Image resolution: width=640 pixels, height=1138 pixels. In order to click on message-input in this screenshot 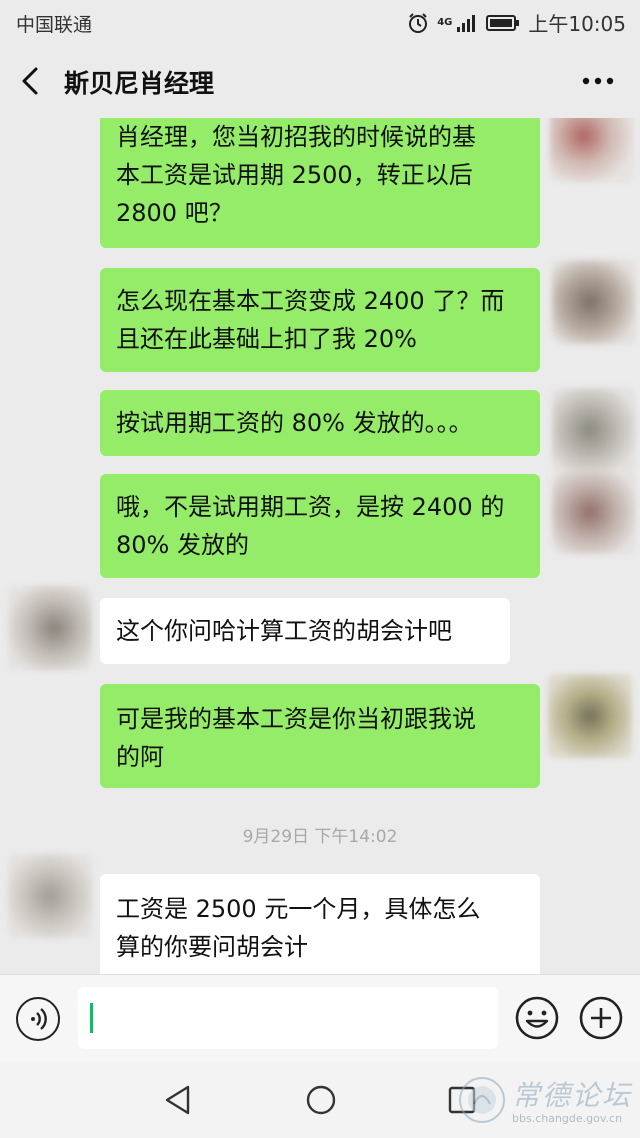, I will do `click(288, 1018)`.